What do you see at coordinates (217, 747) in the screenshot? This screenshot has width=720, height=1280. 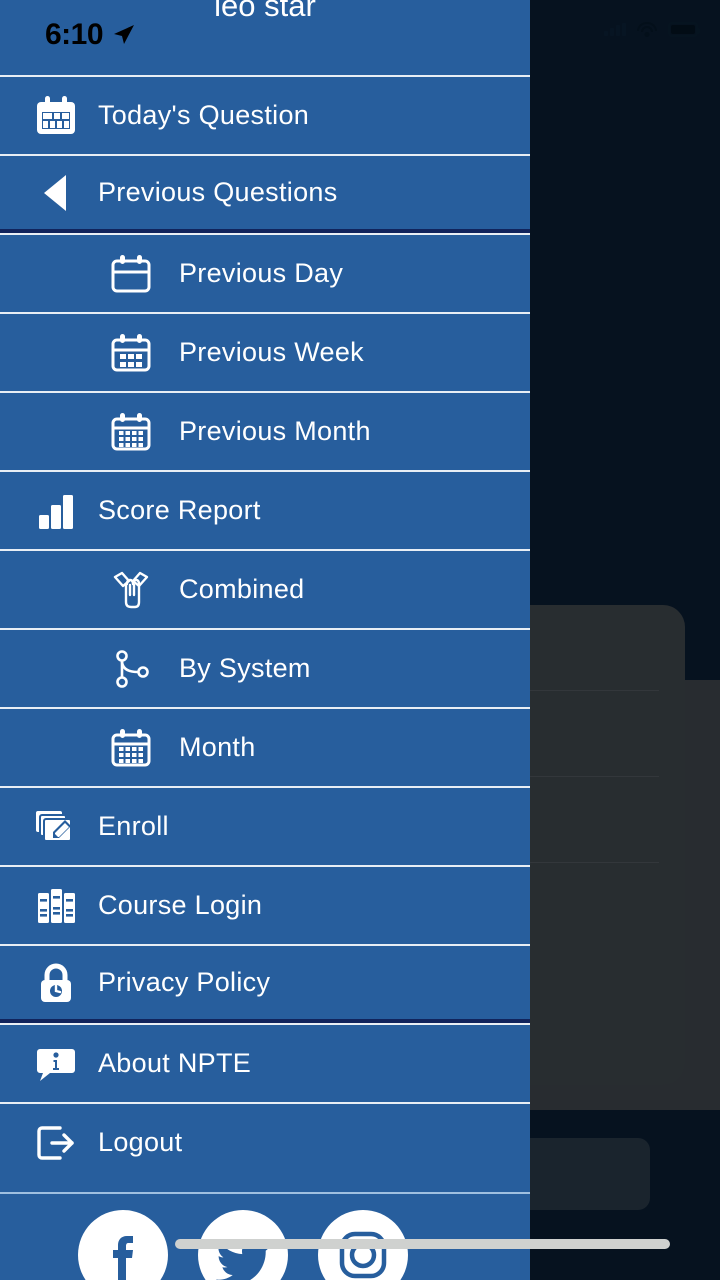 I see `menu-item-label: Month` at bounding box center [217, 747].